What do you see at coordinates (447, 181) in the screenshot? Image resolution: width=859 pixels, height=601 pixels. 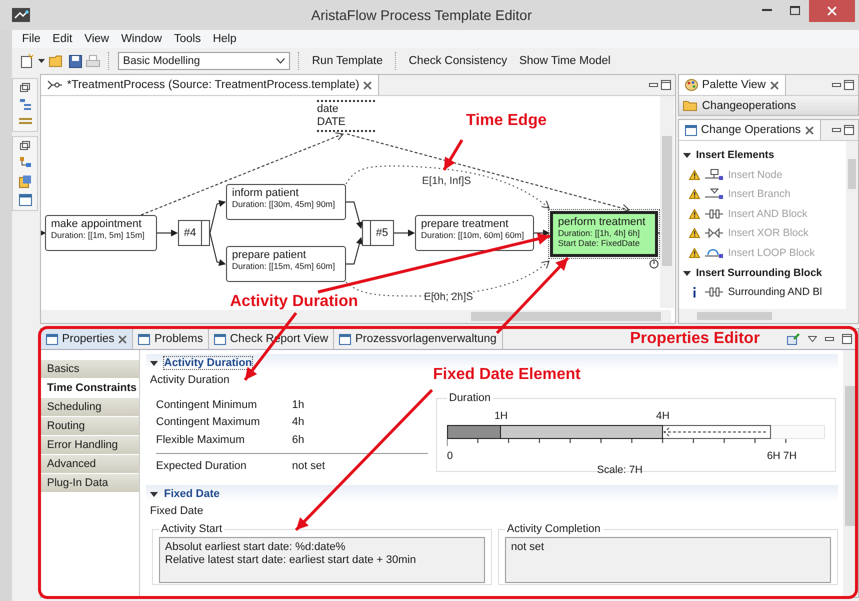 I see `time-edge-label: E[1h, Inf]S` at bounding box center [447, 181].